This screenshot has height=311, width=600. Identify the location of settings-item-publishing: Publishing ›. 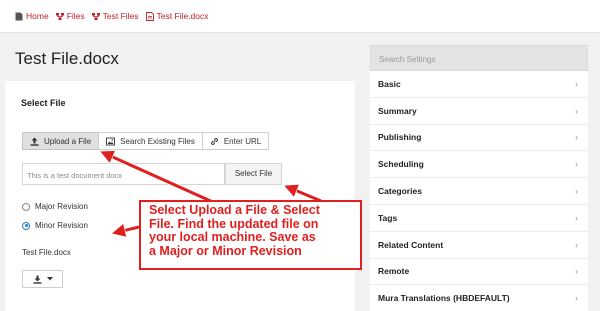
(479, 138).